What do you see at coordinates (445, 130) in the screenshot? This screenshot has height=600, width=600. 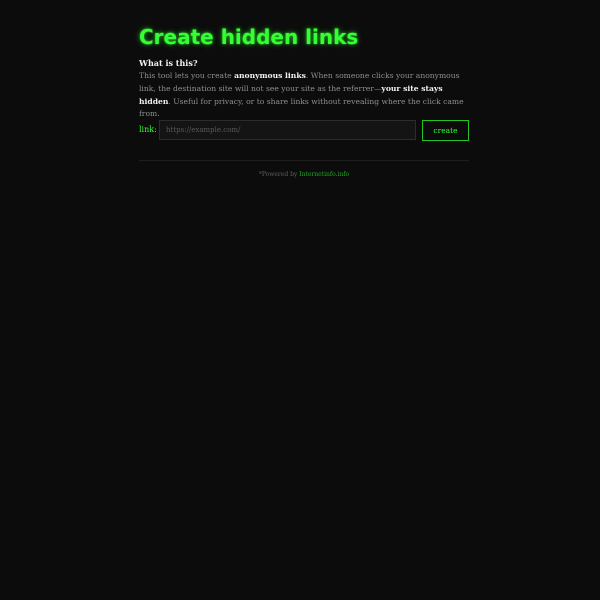 I see `create-button: create` at bounding box center [445, 130].